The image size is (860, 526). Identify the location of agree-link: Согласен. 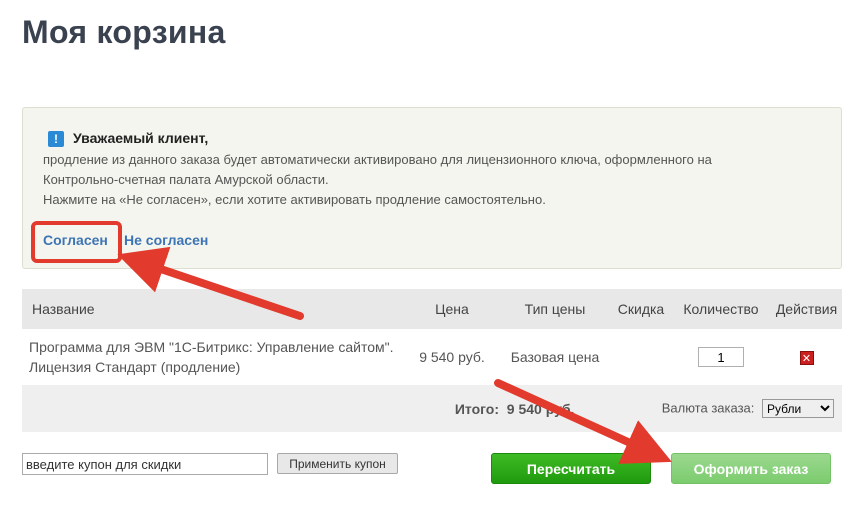
(75, 240).